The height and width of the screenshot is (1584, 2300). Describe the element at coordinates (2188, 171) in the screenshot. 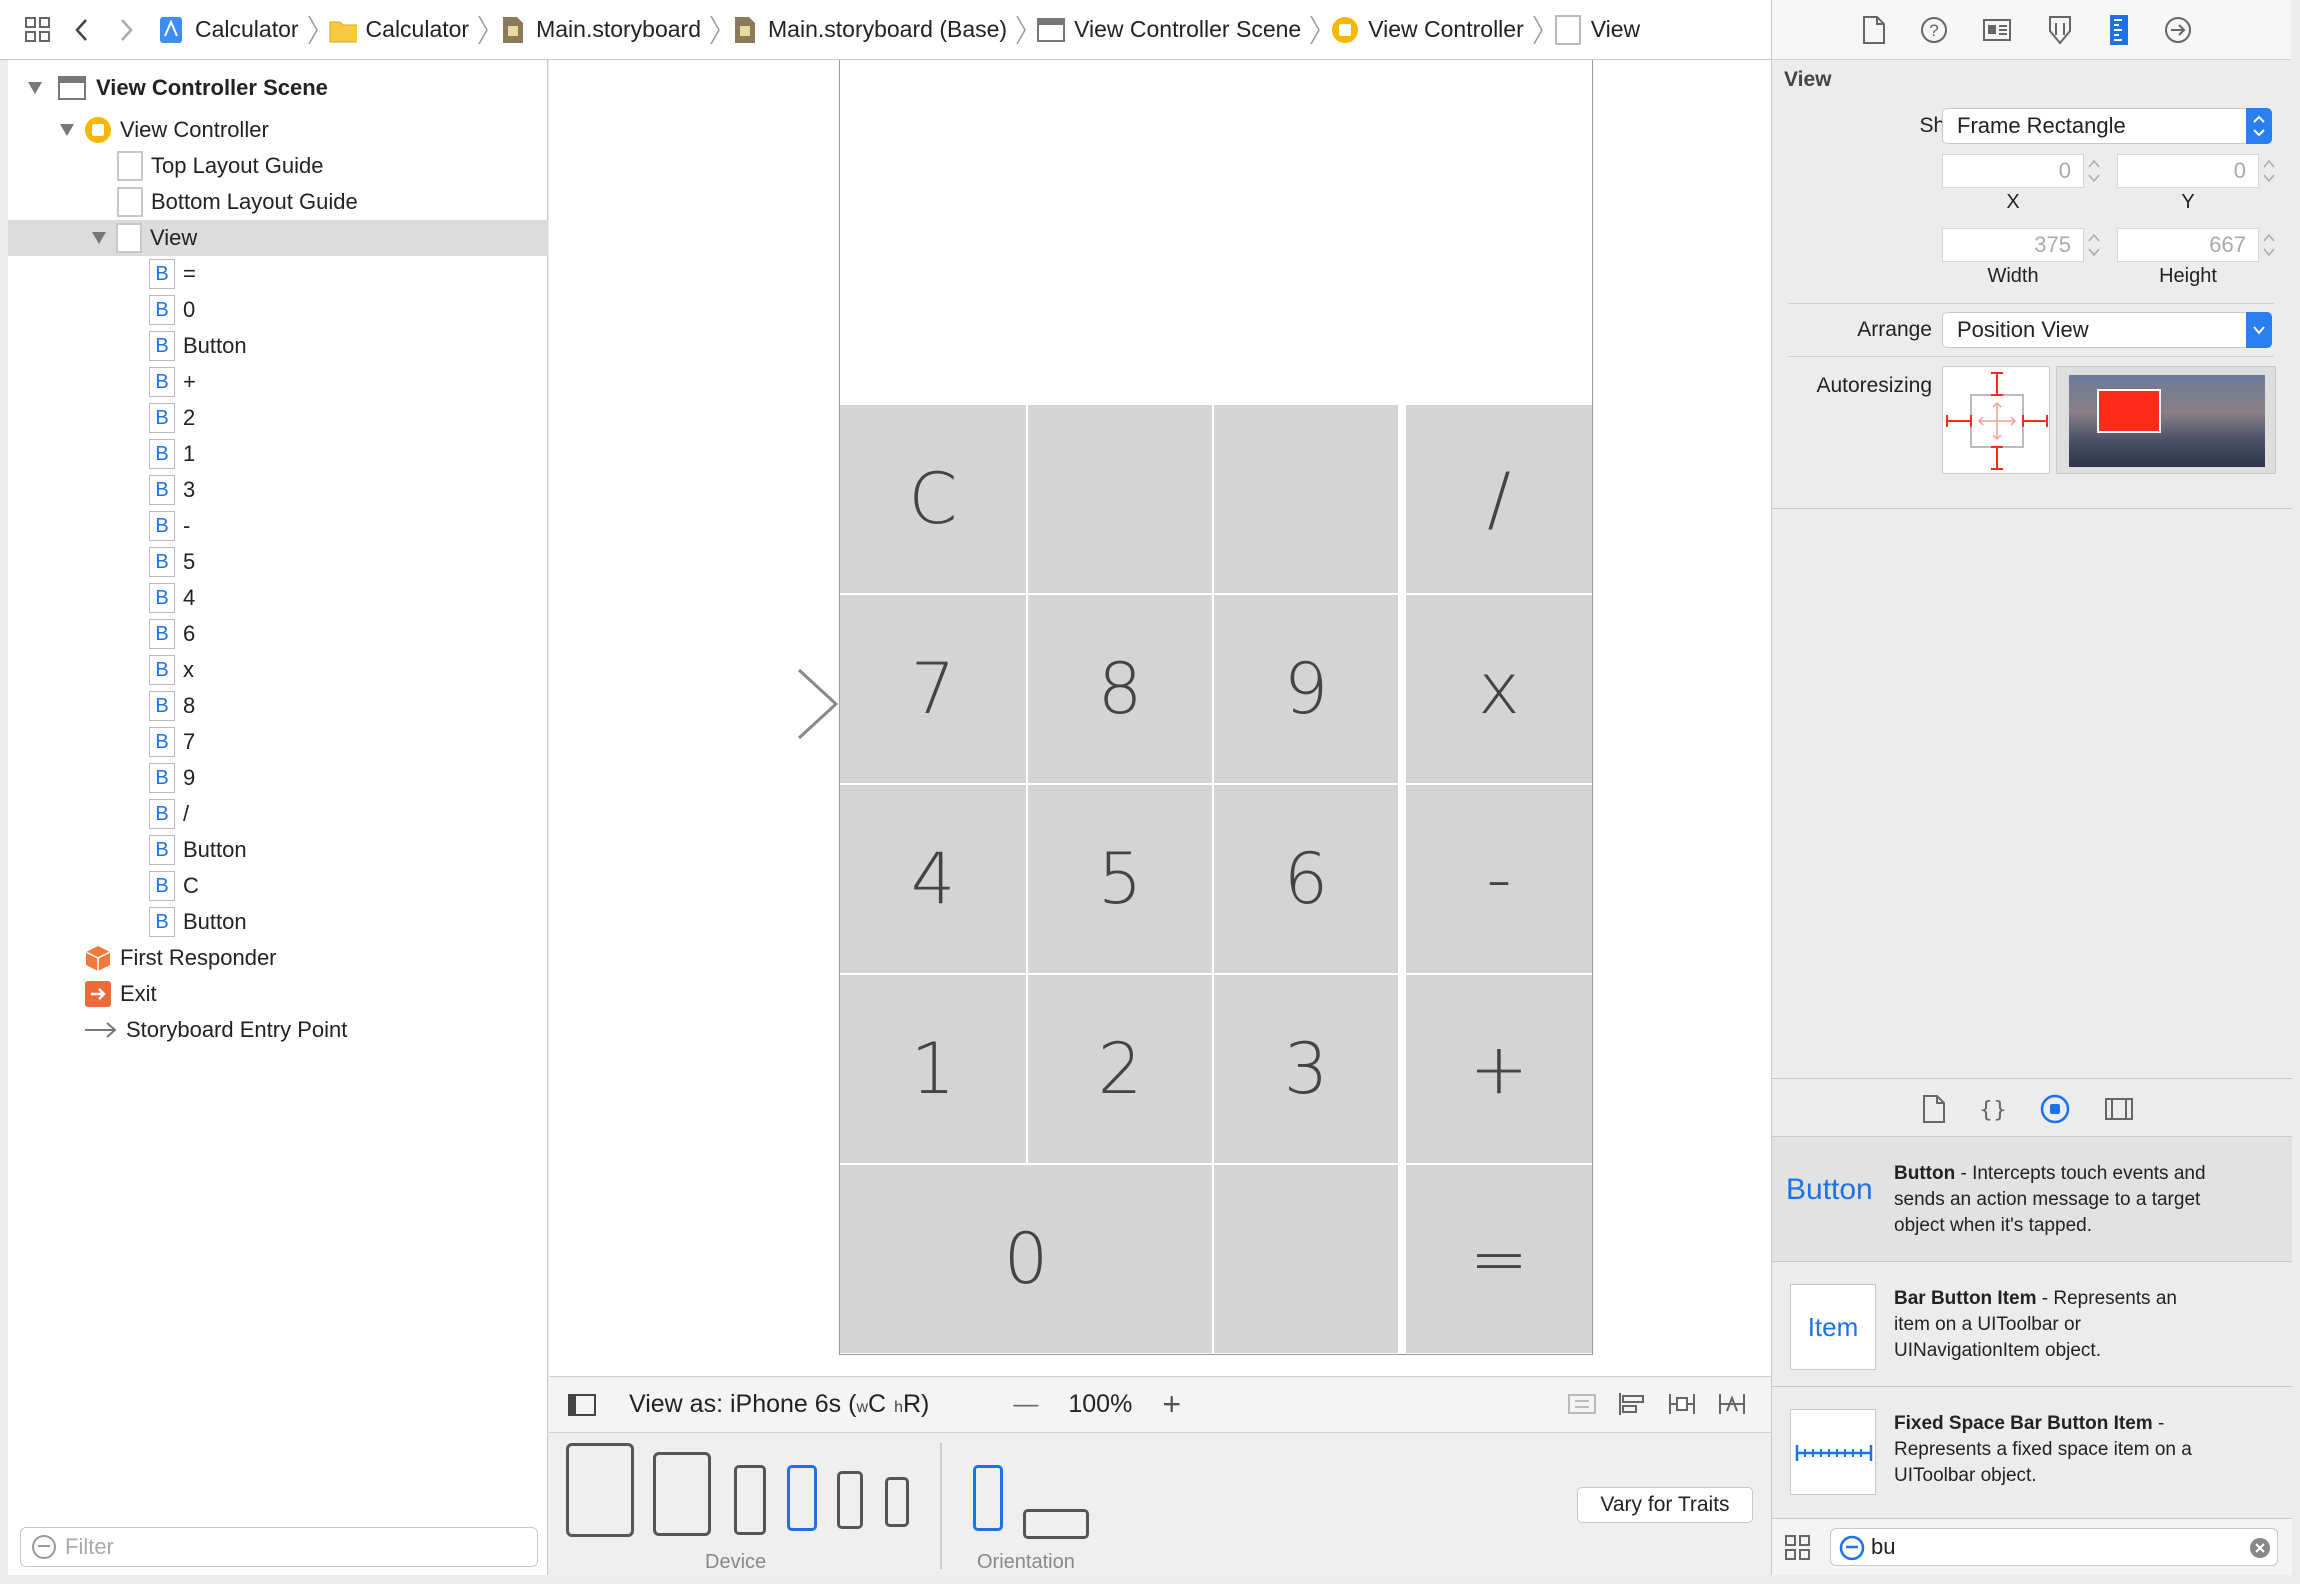

I see `y-field: 0` at that location.